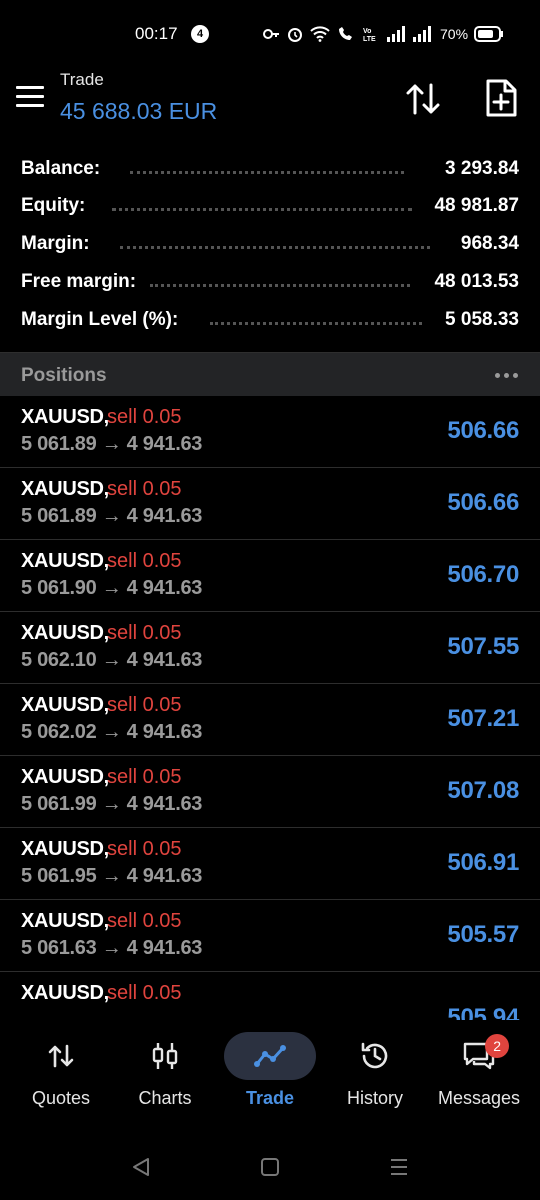  What do you see at coordinates (79, 281) in the screenshot?
I see `summary-label: Free margin:` at bounding box center [79, 281].